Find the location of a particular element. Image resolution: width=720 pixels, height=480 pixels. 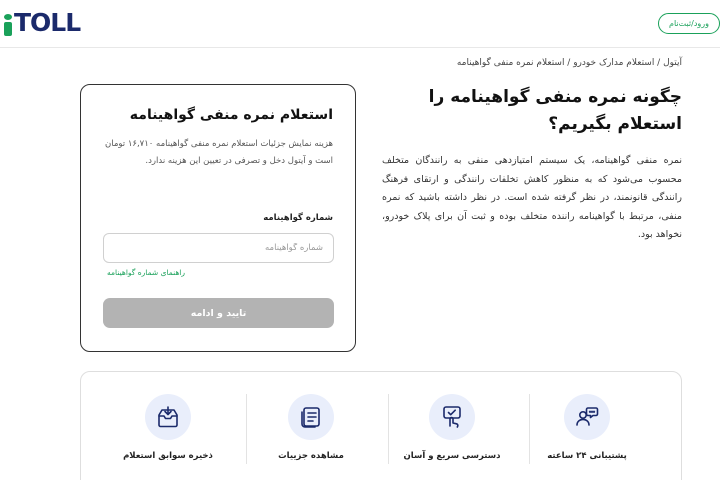

license-number-guide-link: راهنمای شماره گواهینامه is located at coordinates (146, 272).